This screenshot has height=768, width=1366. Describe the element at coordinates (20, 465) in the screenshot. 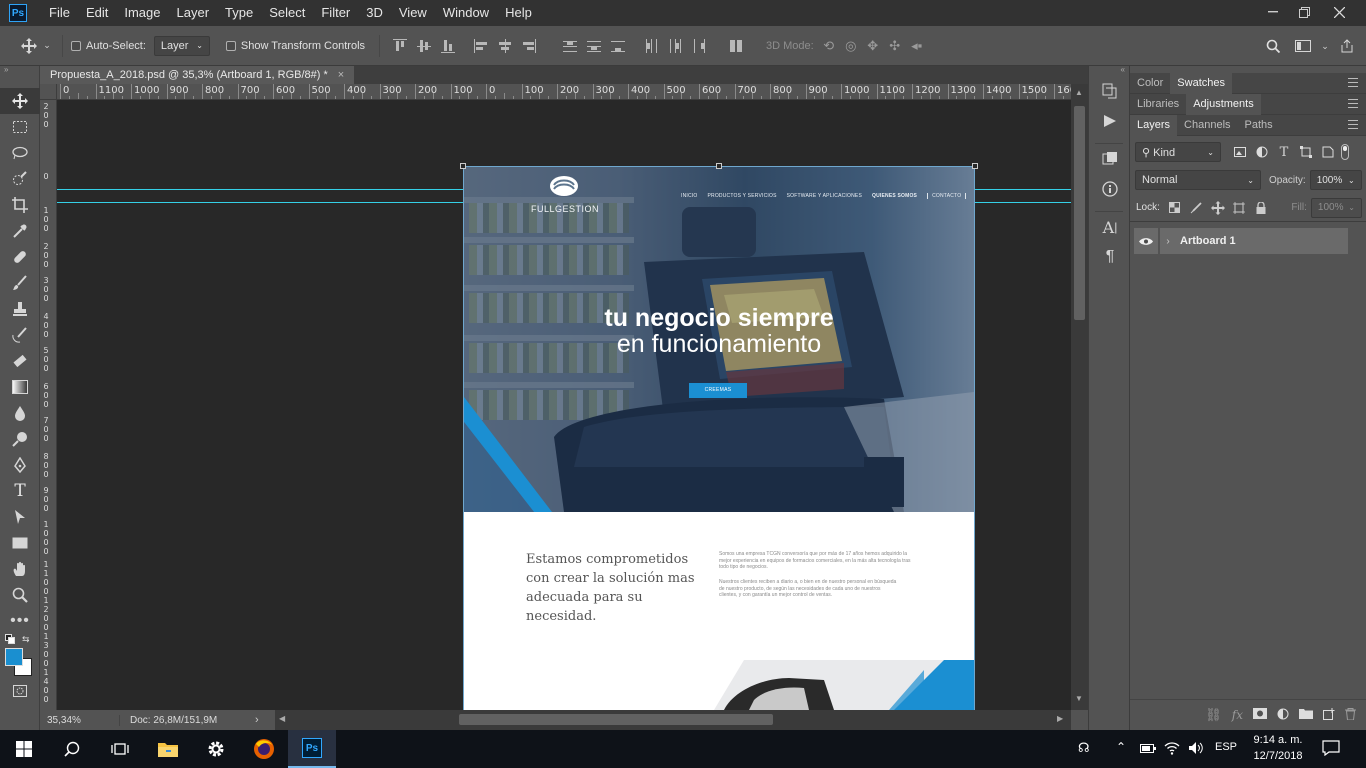

I see `pen-tool-icon` at that location.